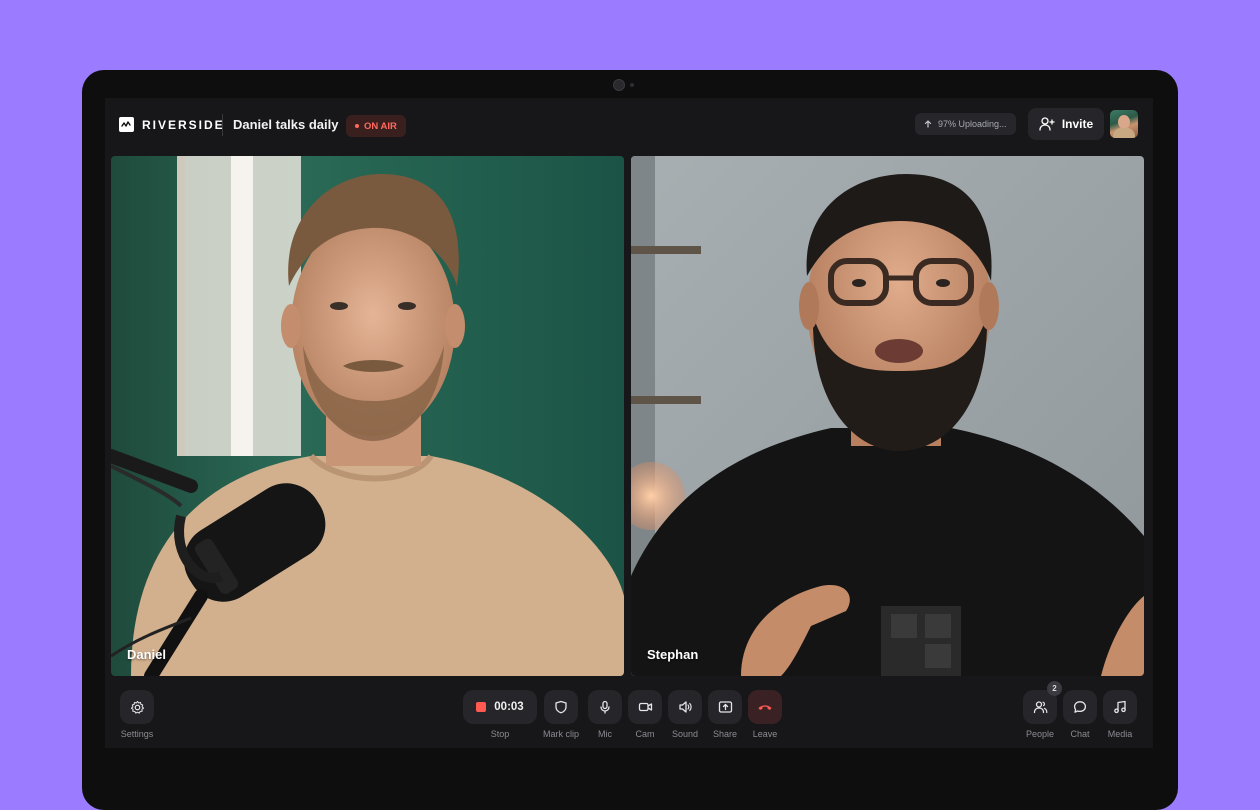 Image resolution: width=1260 pixels, height=810 pixels. I want to click on share-label: Share, so click(725, 734).